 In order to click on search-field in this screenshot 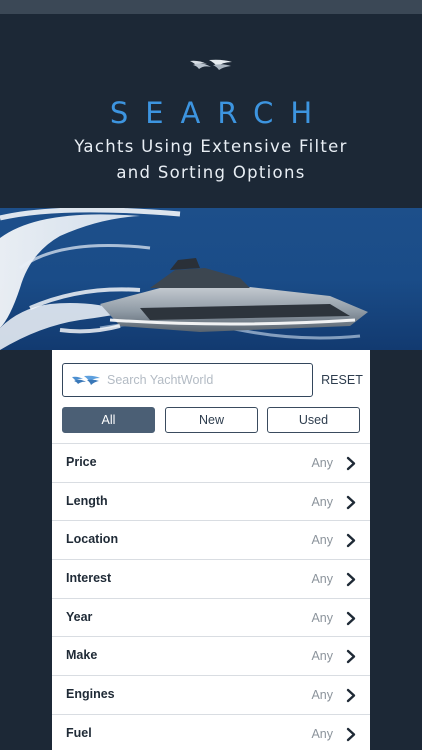, I will do `click(187, 380)`.